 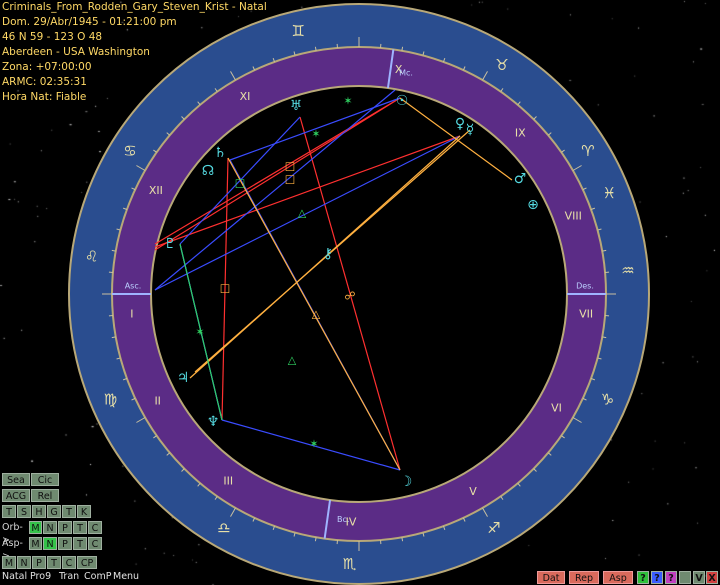 What do you see at coordinates (328, 254) in the screenshot?
I see `quiron-planet-icon: ⚷` at bounding box center [328, 254].